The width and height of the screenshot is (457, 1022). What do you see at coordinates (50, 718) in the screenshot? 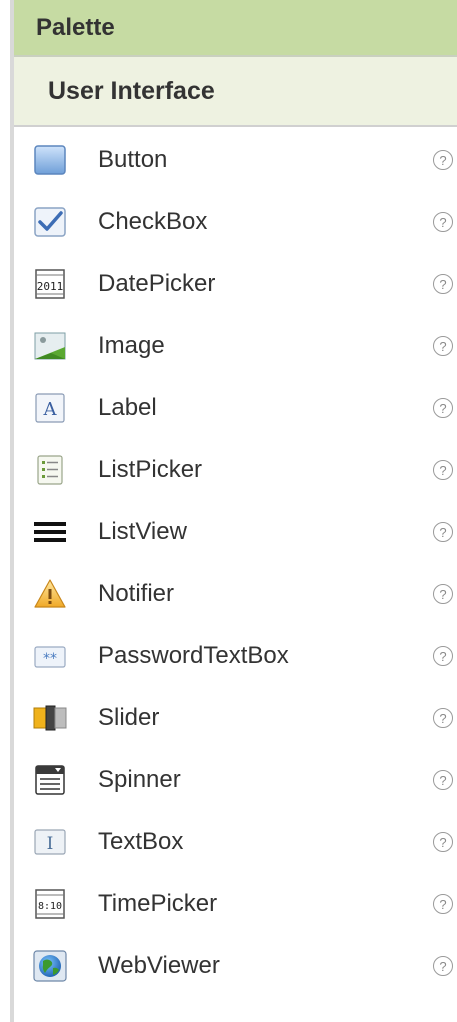
I see `slider-icon` at bounding box center [50, 718].